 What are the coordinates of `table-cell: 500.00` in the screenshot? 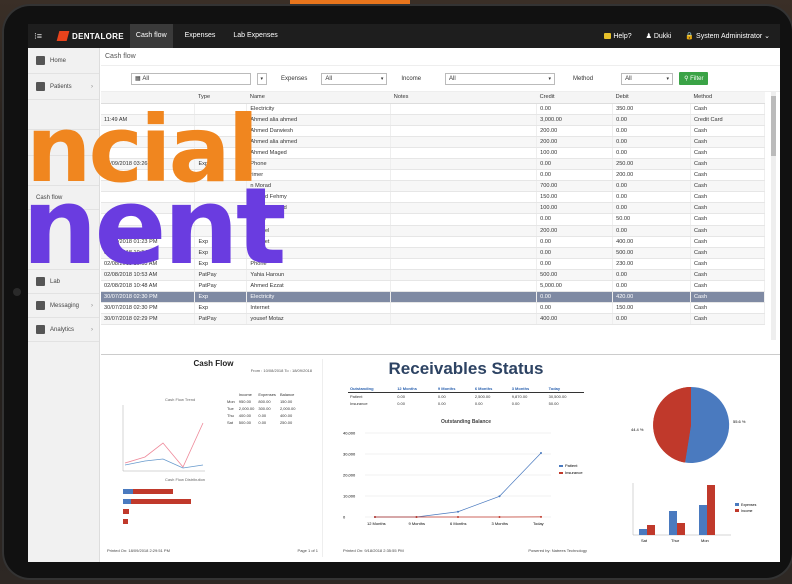 It's located at (575, 275).